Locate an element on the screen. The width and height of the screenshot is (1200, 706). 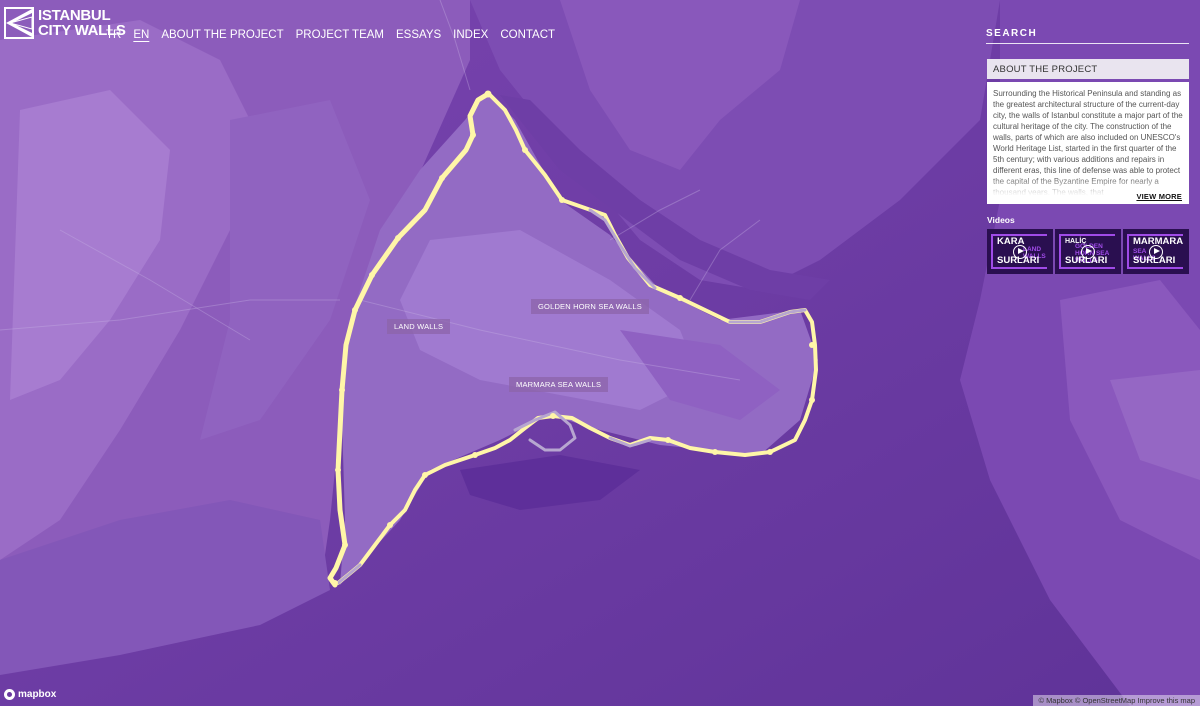
map-label-marmara-walls: MARMARA SEA WALLS is located at coordinates (559, 384).